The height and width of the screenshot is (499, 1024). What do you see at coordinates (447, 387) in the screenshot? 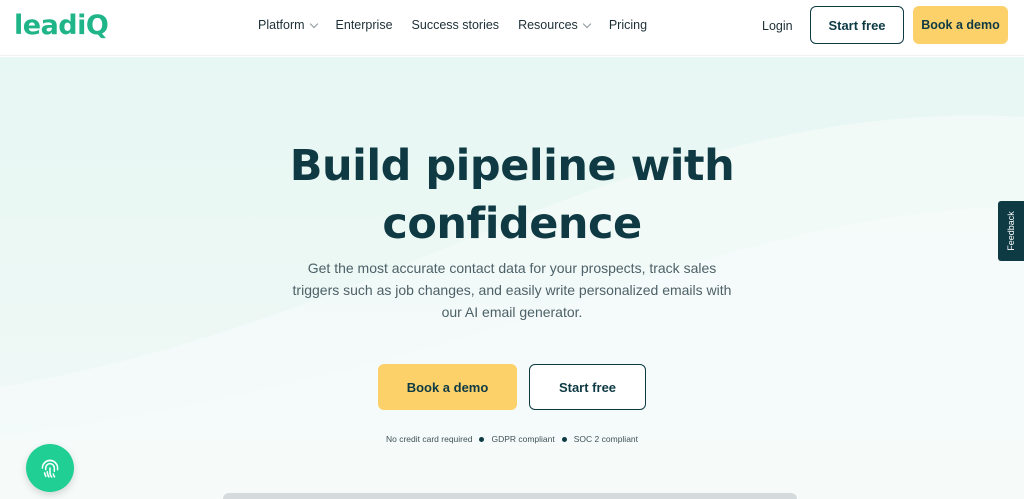
I see `book-demo-button: Book a demo` at bounding box center [447, 387].